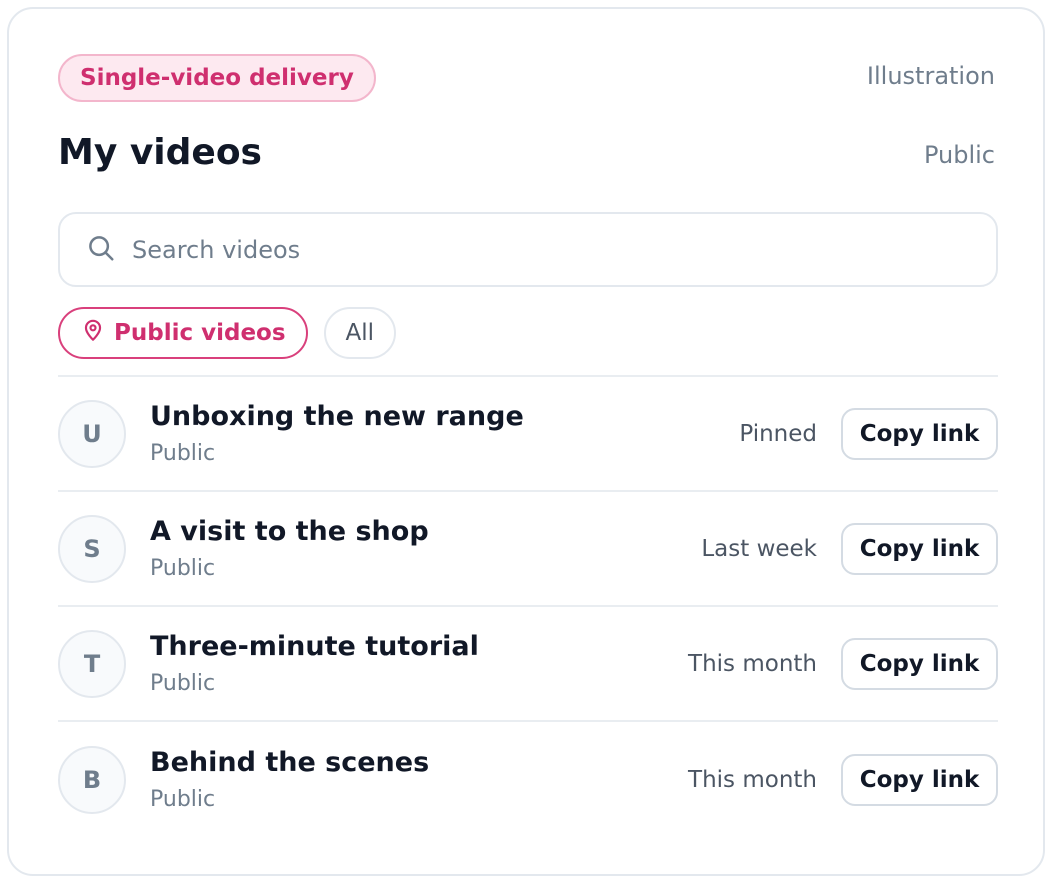 This screenshot has width=1052, height=883. I want to click on search-box, so click(528, 249).